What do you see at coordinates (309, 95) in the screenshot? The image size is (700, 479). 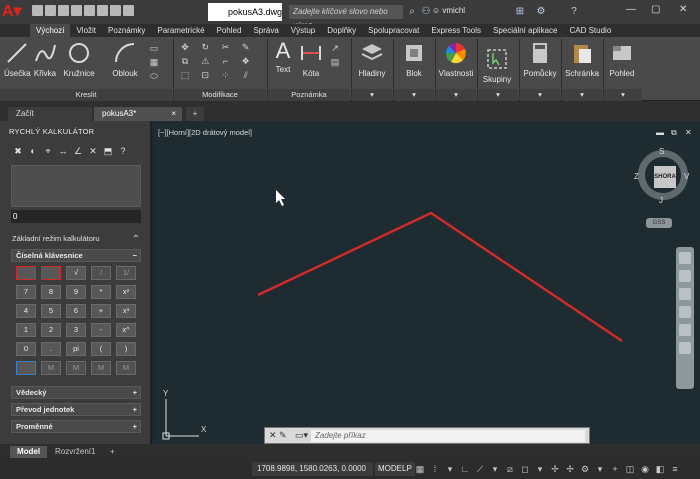 I see `annotation-panel-label: Poznámka` at bounding box center [309, 95].